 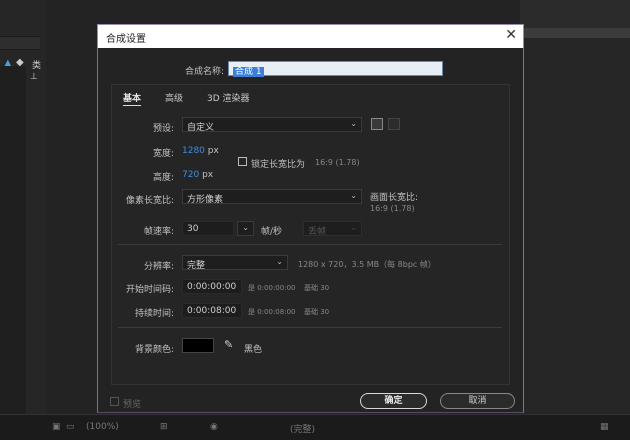 What do you see at coordinates (272, 288) in the screenshot?
I see `start-timecode-info: 是 0:00:00:00` at bounding box center [272, 288].